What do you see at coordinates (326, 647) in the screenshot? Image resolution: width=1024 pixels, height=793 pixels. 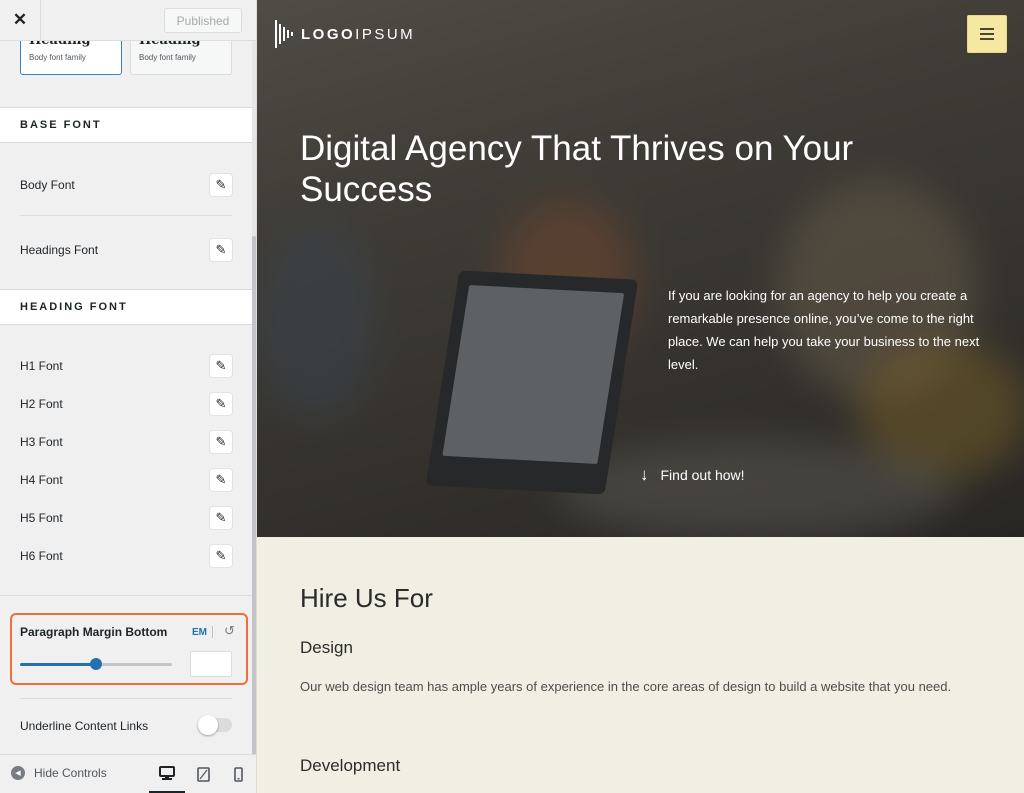 I see `design-heading: Design` at bounding box center [326, 647].